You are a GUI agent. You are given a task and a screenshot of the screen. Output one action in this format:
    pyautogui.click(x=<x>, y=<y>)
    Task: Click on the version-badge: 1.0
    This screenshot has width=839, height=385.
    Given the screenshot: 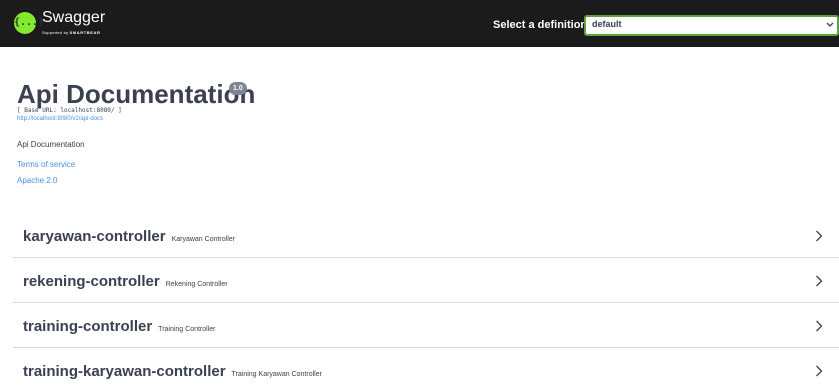 What is the action you would take?
    pyautogui.click(x=238, y=88)
    